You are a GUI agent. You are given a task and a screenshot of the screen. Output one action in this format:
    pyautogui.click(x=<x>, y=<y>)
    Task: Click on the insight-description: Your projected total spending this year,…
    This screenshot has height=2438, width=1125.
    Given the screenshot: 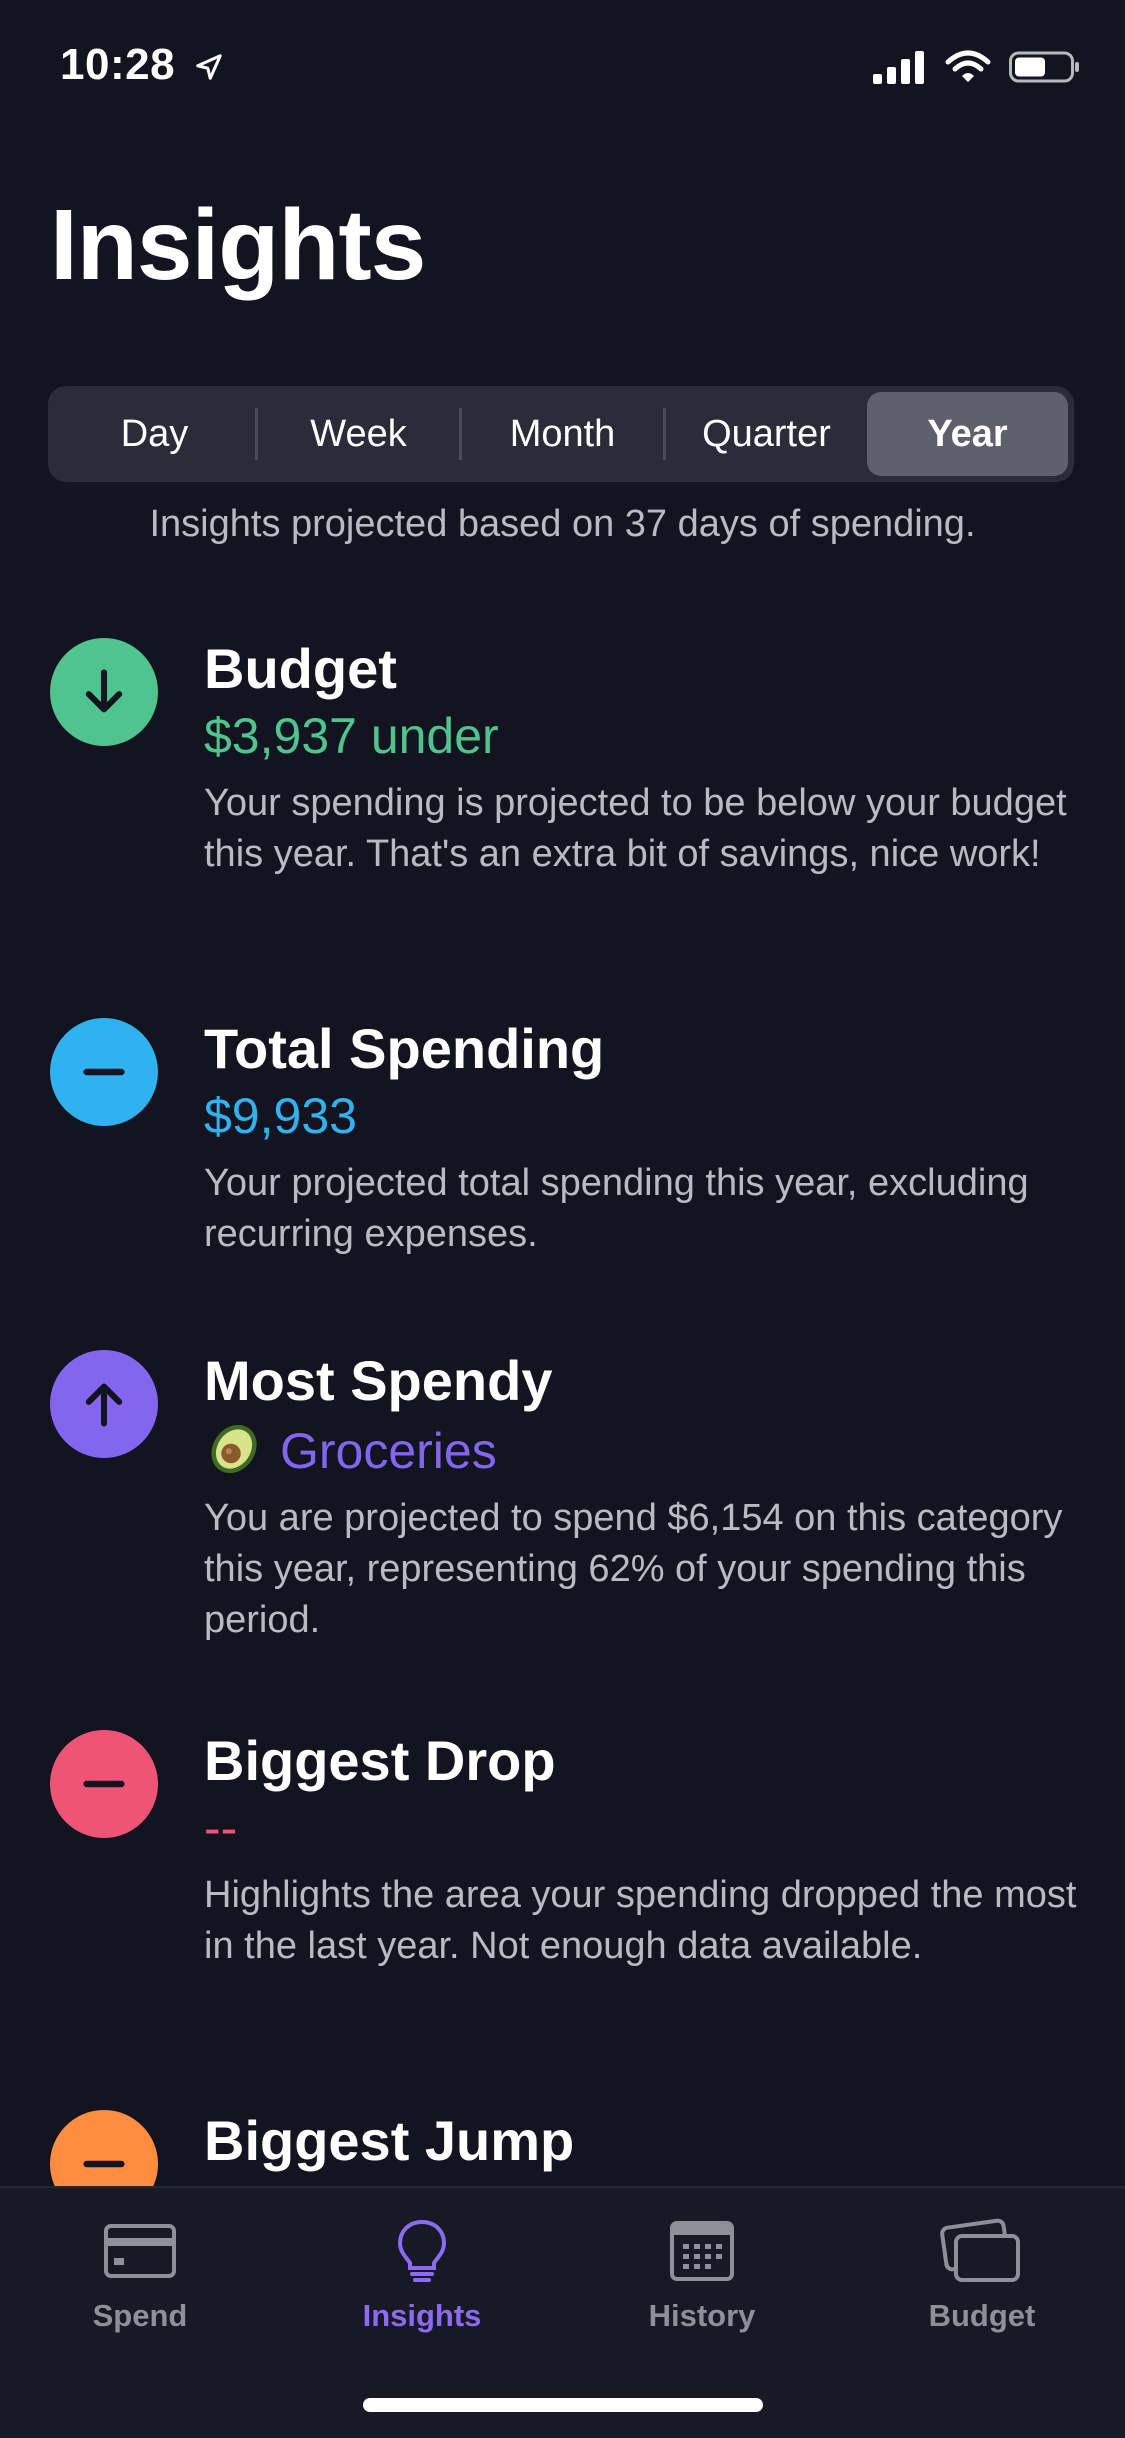 What is the action you would take?
    pyautogui.click(x=616, y=1208)
    